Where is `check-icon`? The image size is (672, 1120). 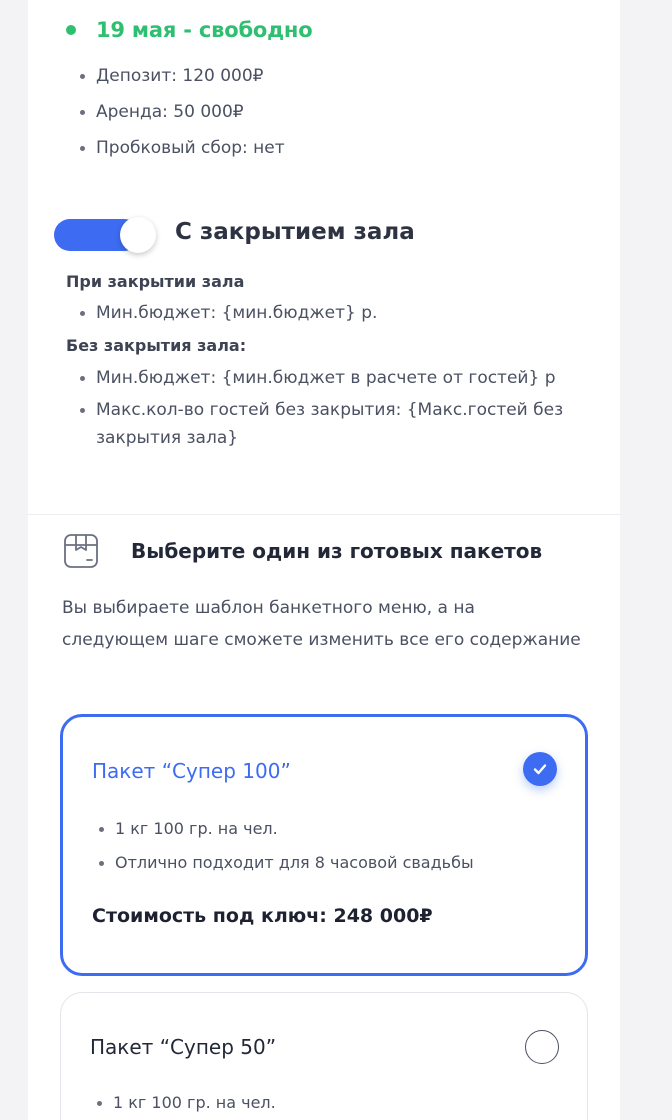
check-icon is located at coordinates (540, 769).